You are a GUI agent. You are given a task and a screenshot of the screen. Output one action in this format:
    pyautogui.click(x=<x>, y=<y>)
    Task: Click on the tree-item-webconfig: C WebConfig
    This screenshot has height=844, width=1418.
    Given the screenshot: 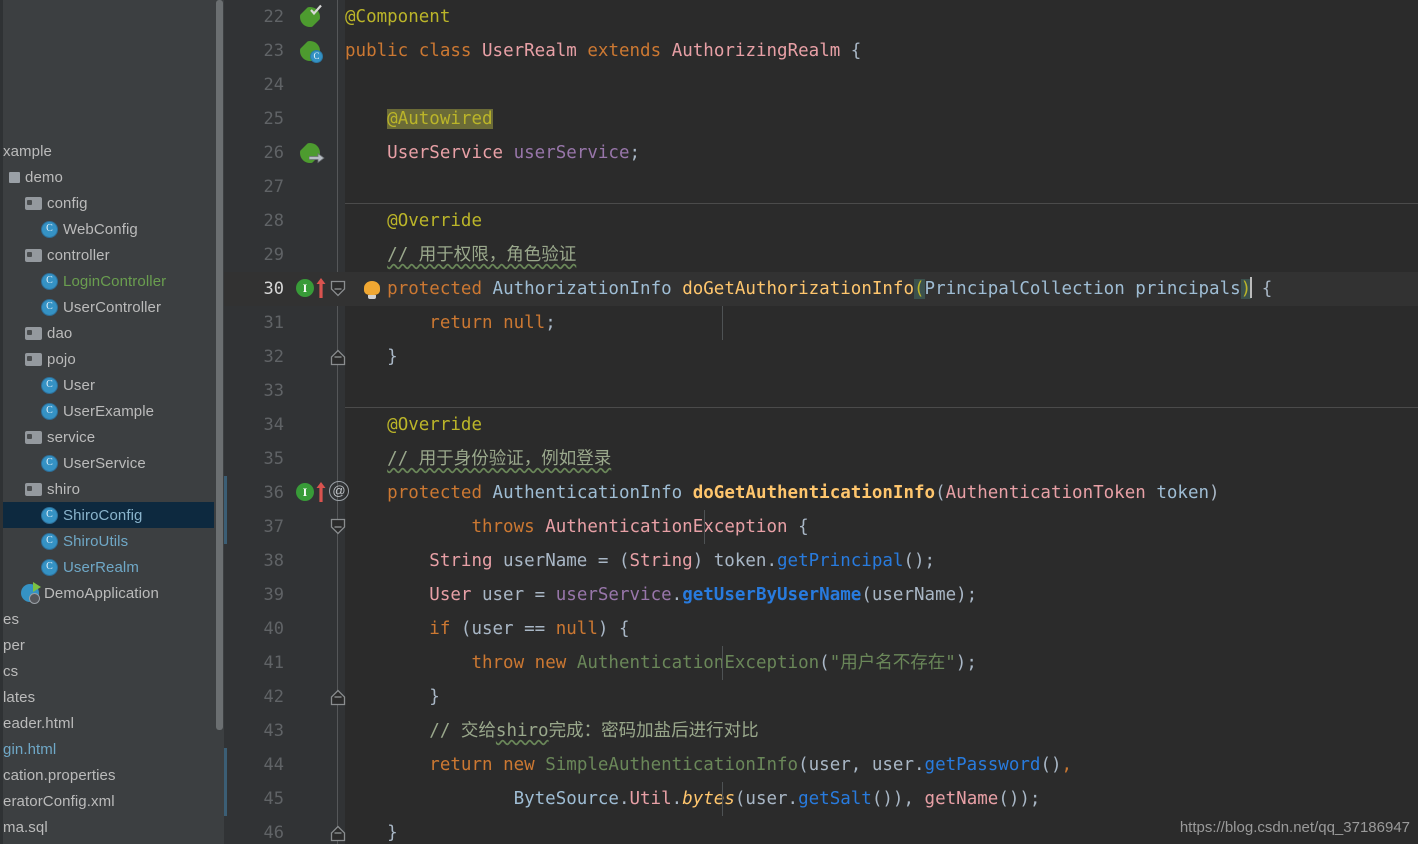 What is the action you would take?
    pyautogui.click(x=113, y=229)
    